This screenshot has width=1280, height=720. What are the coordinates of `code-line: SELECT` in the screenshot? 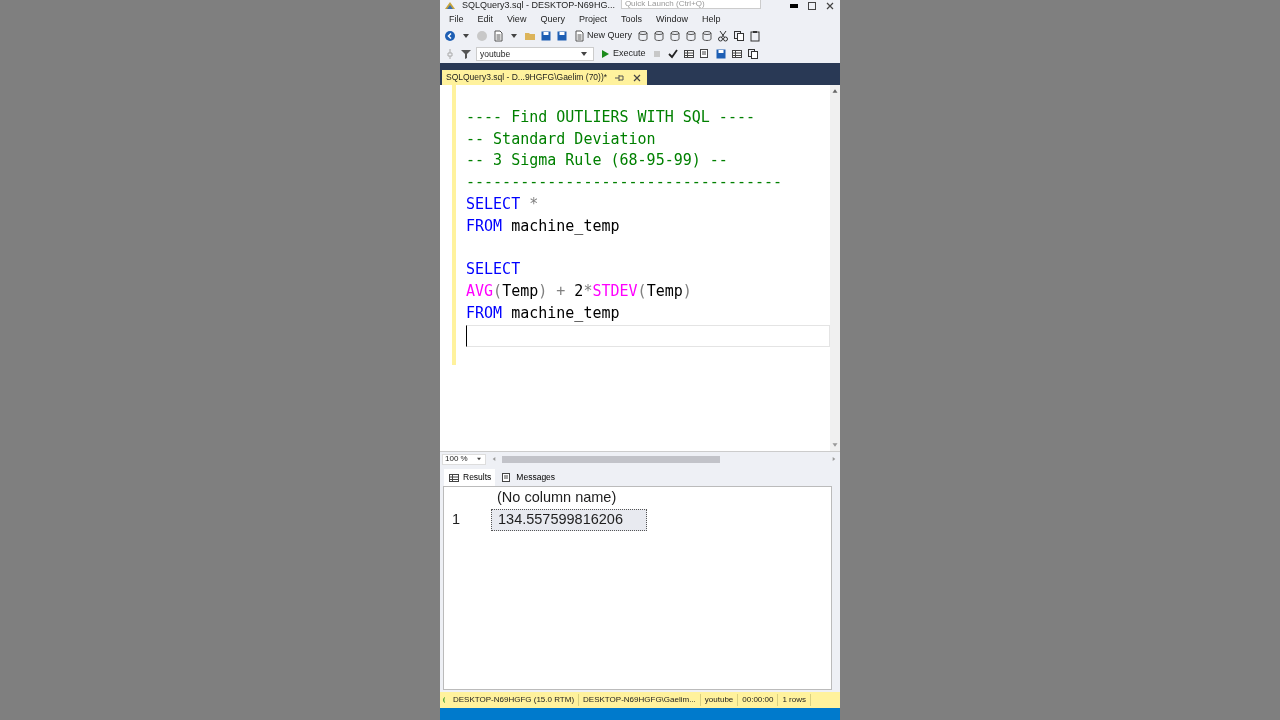 It's located at (494, 270).